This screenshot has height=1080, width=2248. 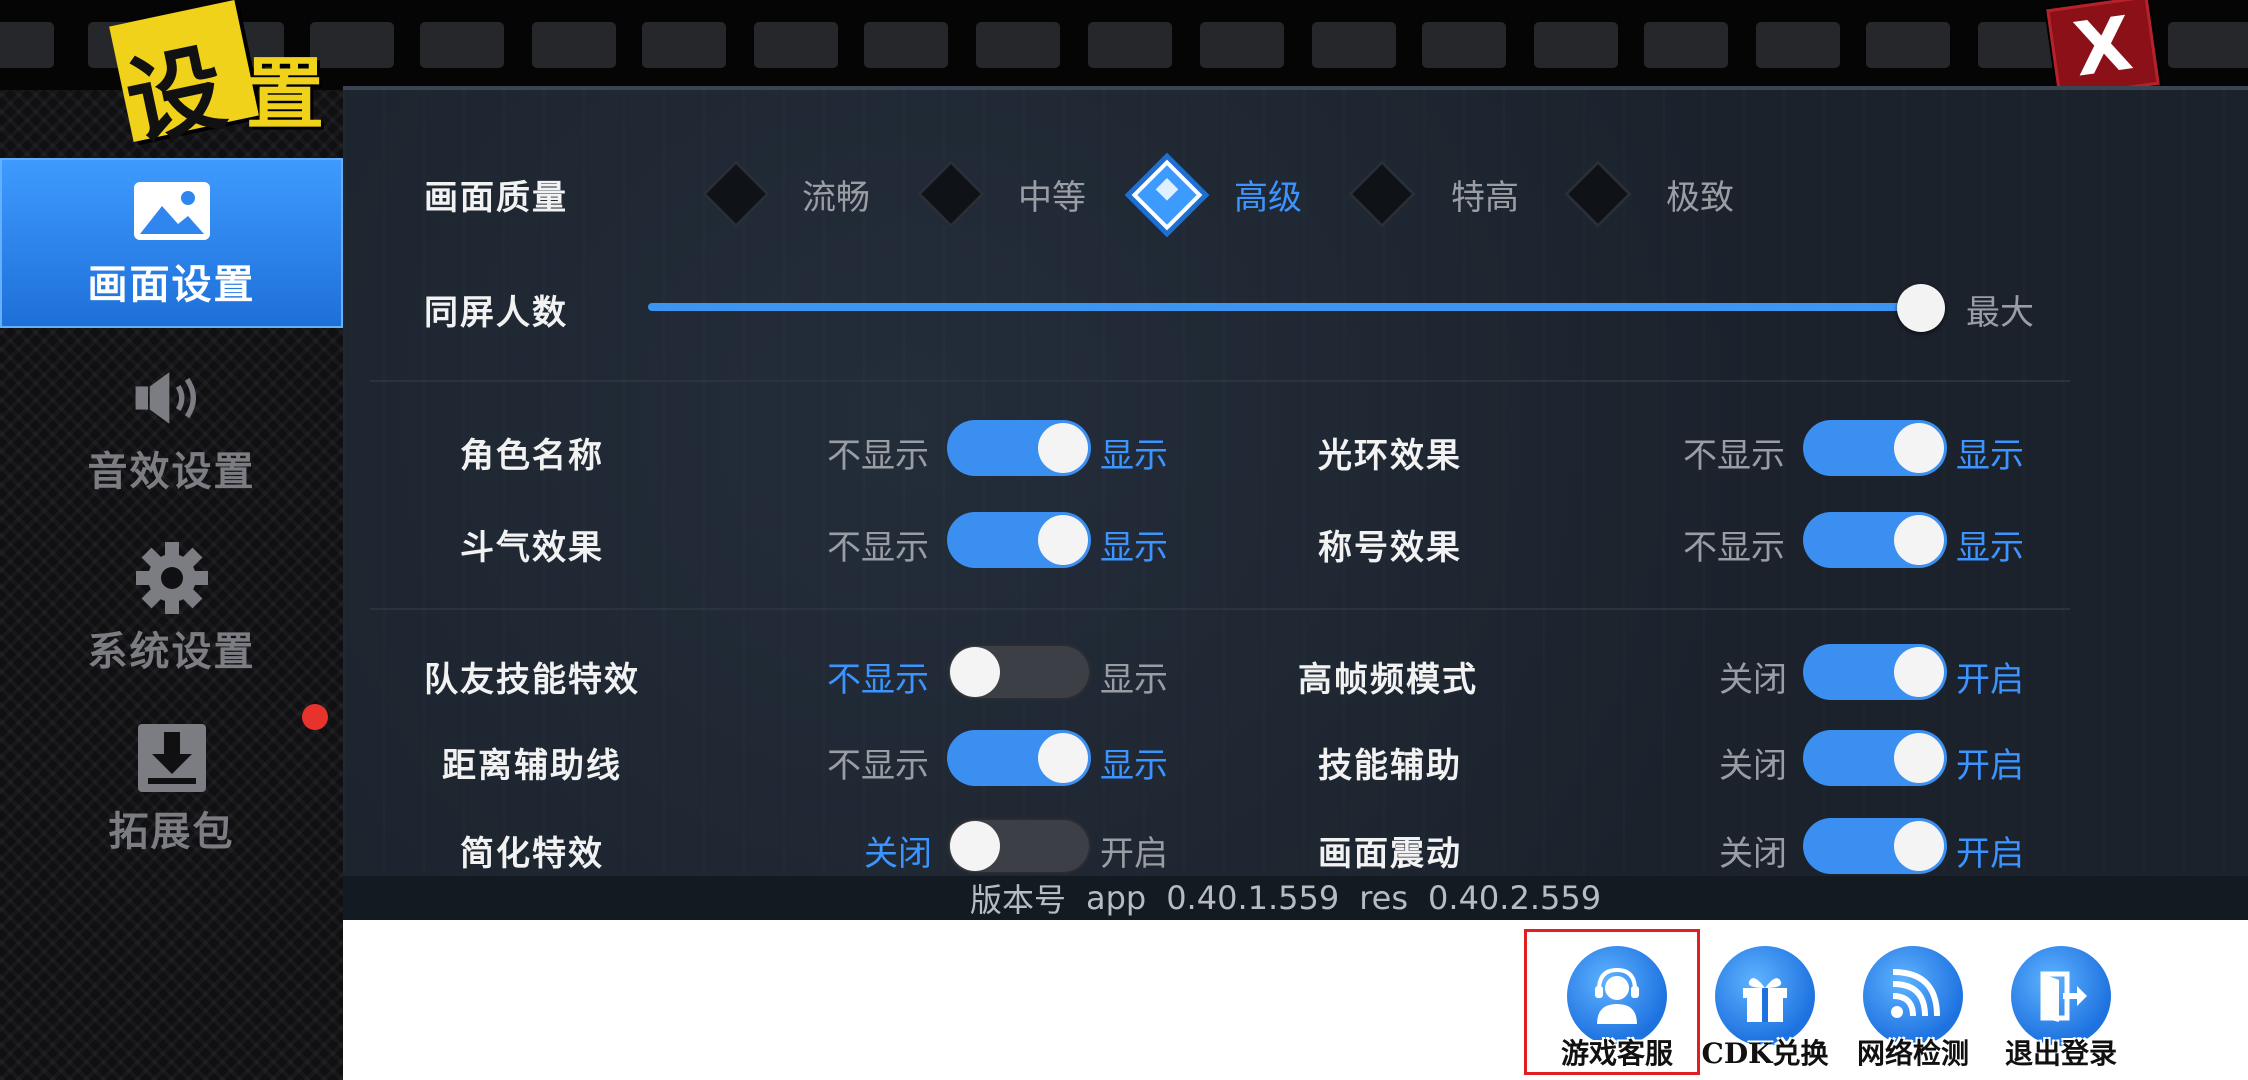 I want to click on players-value: 最大, so click(x=2000, y=313).